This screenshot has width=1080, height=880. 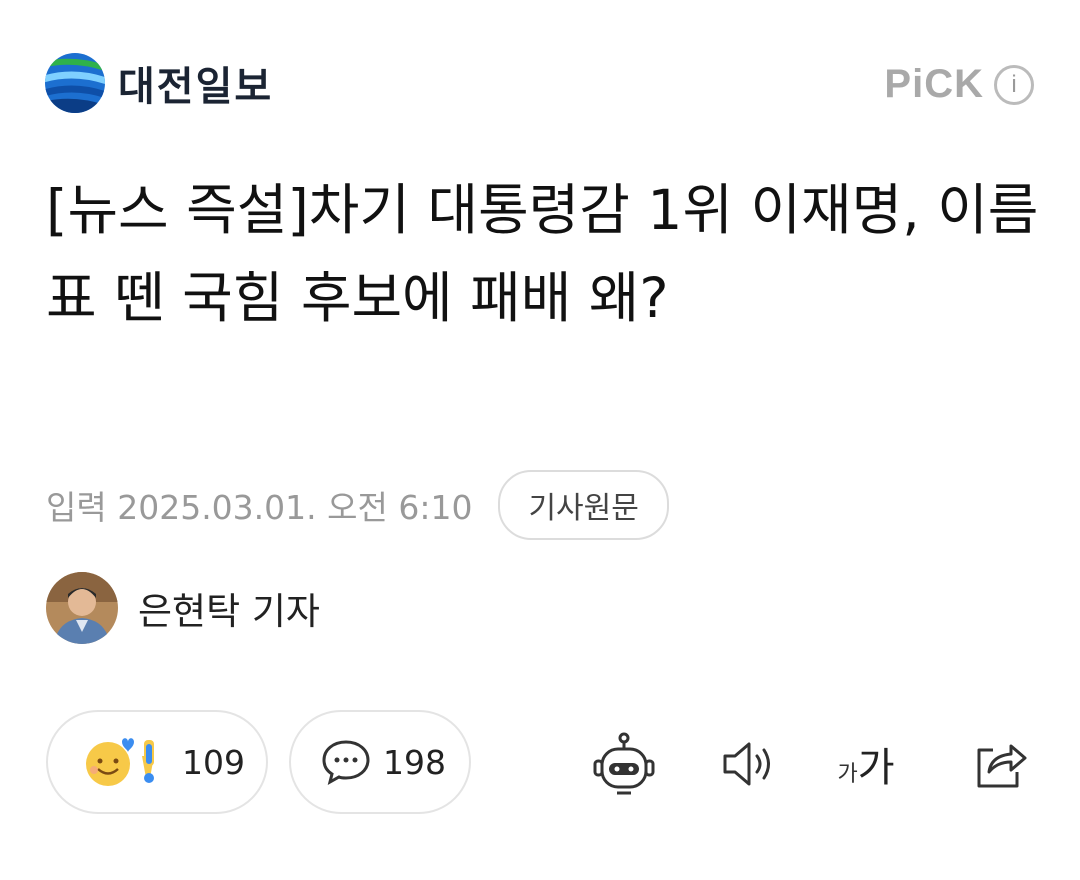 I want to click on font-small-glyph: 가, so click(x=847, y=774).